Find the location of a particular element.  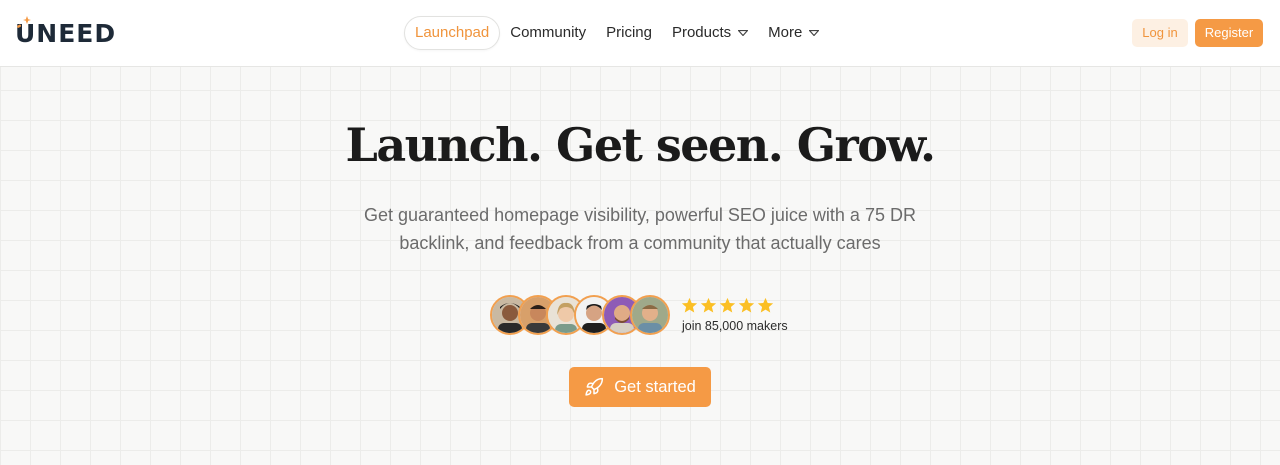

nav-more-label: More is located at coordinates (785, 32).